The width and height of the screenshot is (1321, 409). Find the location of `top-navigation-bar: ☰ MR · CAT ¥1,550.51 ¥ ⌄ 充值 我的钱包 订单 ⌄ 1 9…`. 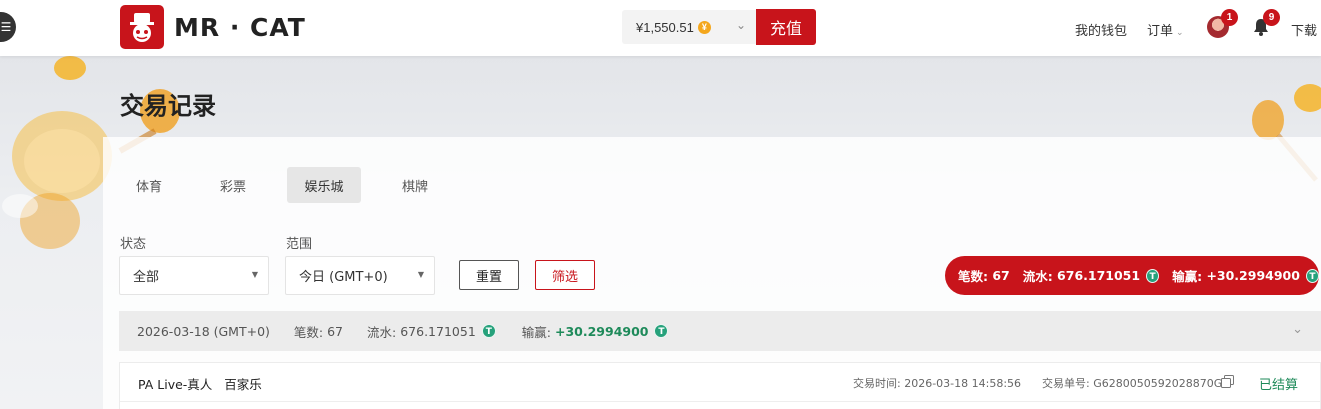

top-navigation-bar: ☰ MR · CAT ¥1,550.51 ¥ ⌄ 充值 我的钱包 订单 ⌄ 1 9… is located at coordinates (660, 28).